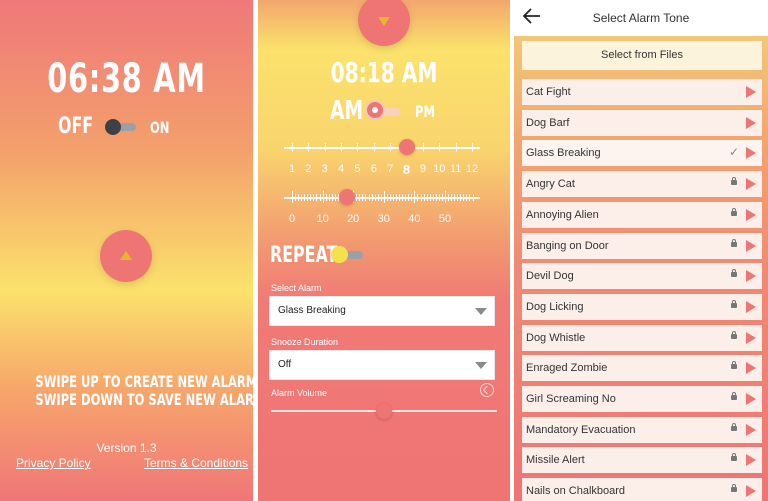 This screenshot has height=501, width=768. I want to click on hour-slider-thumb, so click(406, 147).